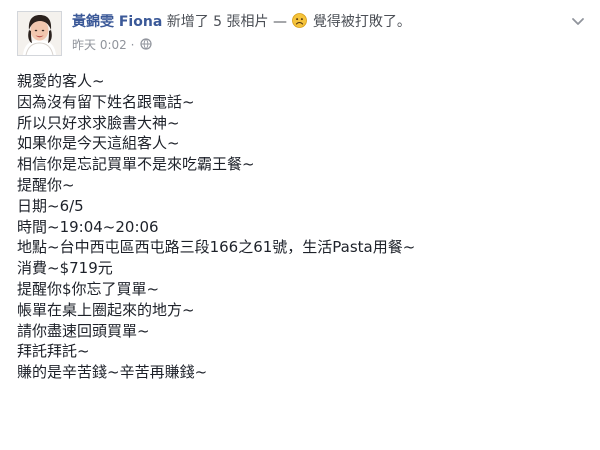 This screenshot has height=450, width=600. What do you see at coordinates (88, 226) in the screenshot?
I see `message-line: 時間~19:04~20:06` at bounding box center [88, 226].